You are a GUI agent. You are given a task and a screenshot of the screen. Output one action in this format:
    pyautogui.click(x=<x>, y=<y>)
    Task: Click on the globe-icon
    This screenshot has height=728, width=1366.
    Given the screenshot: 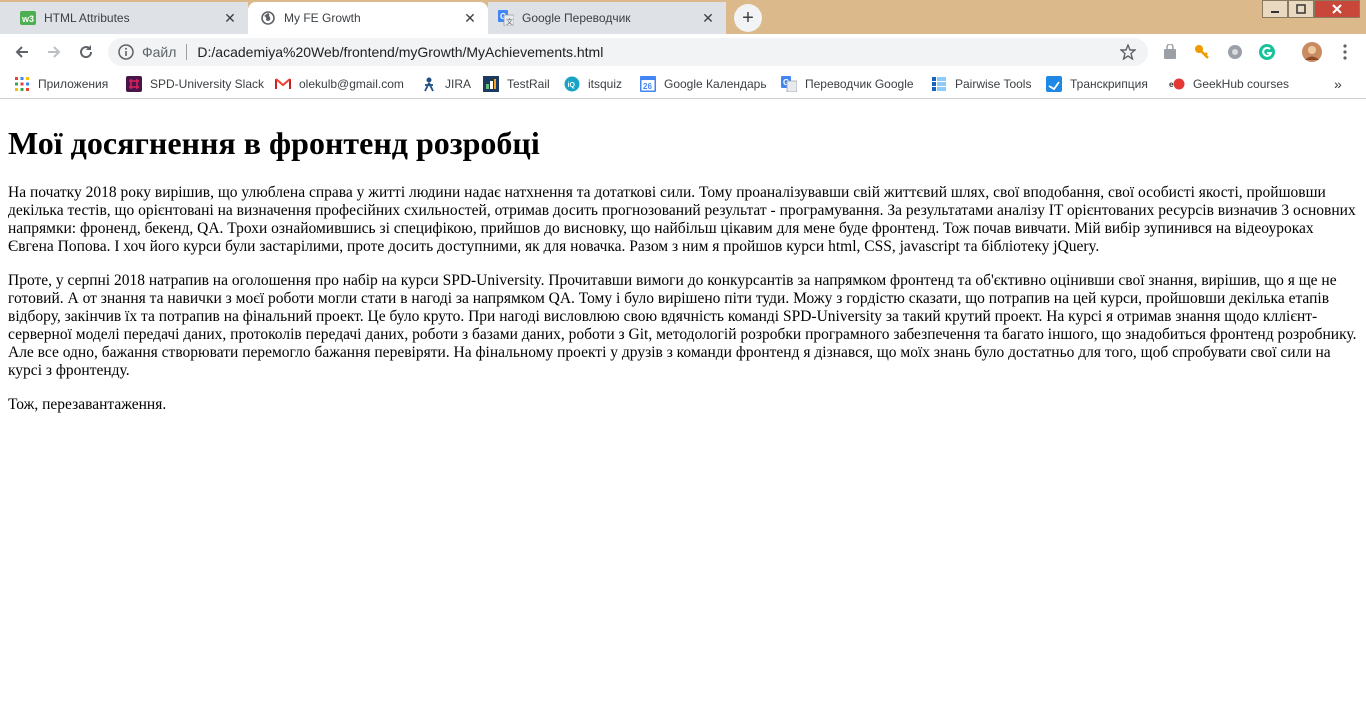 What is the action you would take?
    pyautogui.click(x=268, y=18)
    